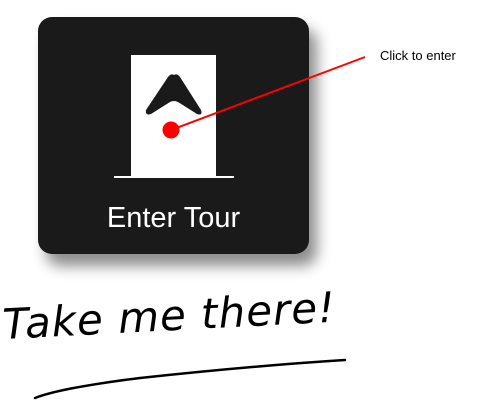 The width and height of the screenshot is (479, 402). Describe the element at coordinates (174, 116) in the screenshot. I see `door-arrow-icon` at that location.